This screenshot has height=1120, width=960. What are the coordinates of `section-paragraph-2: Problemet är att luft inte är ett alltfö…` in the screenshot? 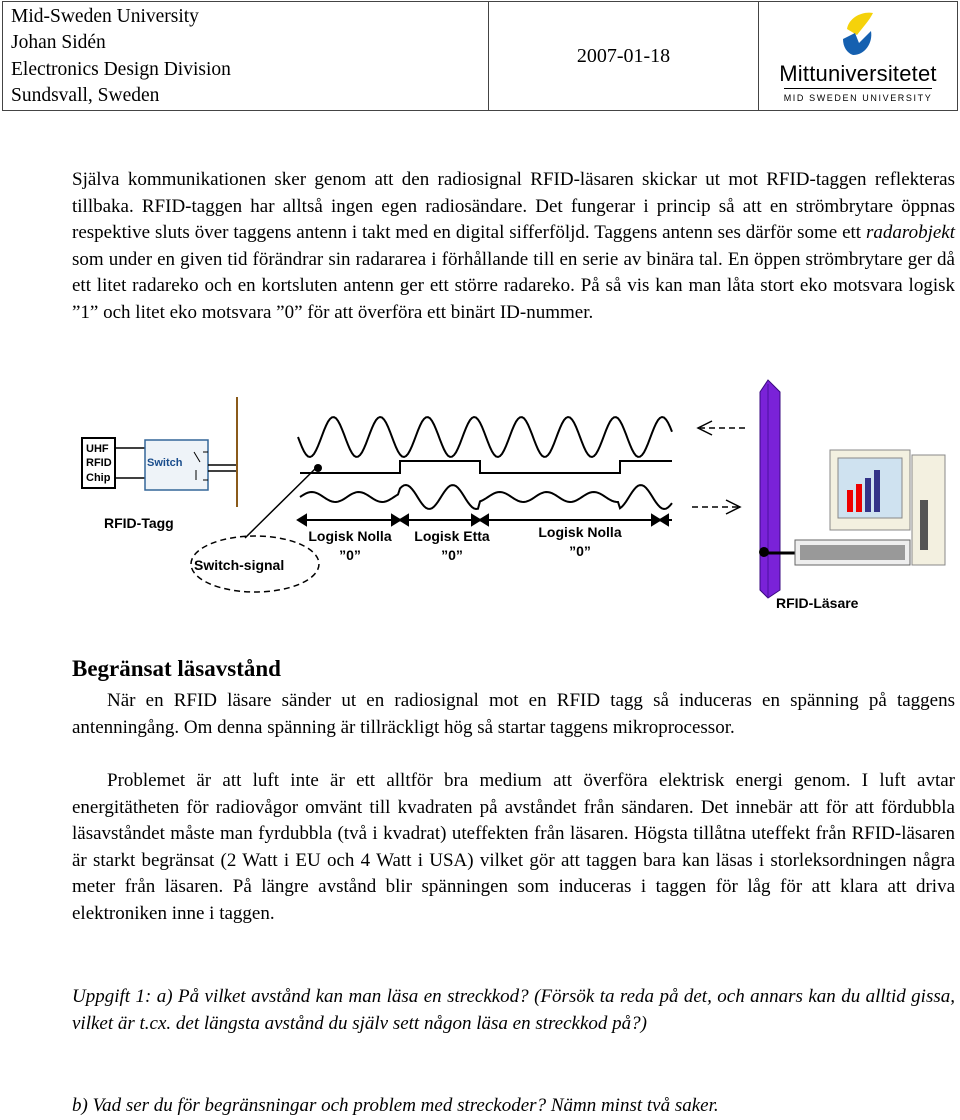 It's located at (513, 847).